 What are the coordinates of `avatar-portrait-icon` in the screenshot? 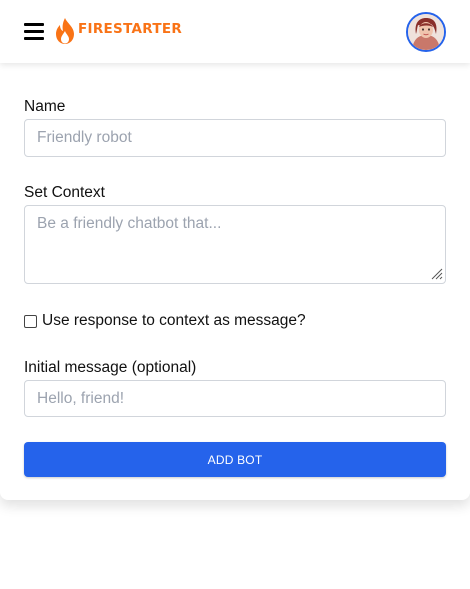 It's located at (426, 32).